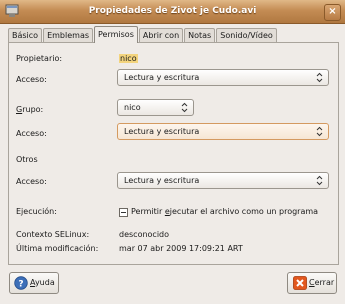  I want to click on execution-label: Ejecución:, so click(36, 211).